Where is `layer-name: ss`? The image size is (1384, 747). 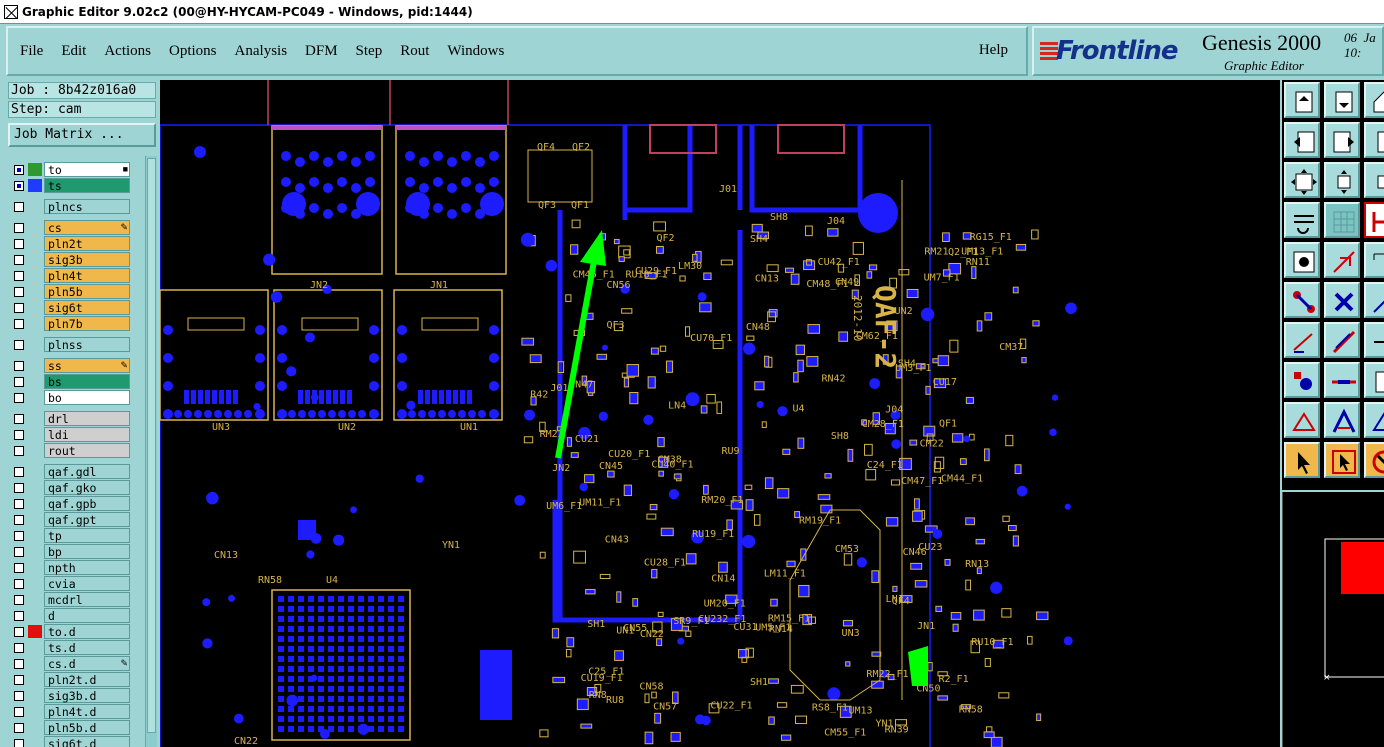
layer-name: ss is located at coordinates (87, 365).